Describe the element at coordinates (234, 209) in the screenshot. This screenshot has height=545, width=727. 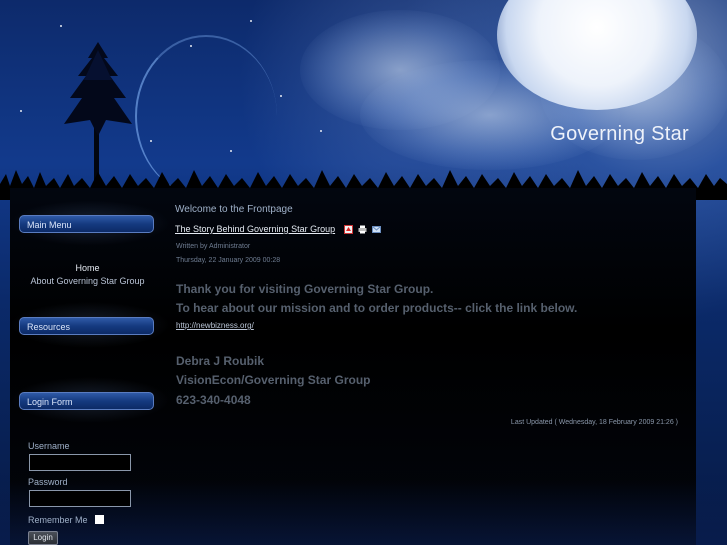
I see `page-heading: Welcome to the Frontpage` at that location.